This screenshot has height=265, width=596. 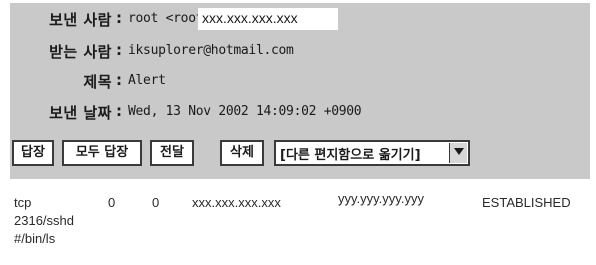 What do you see at coordinates (23, 202) in the screenshot?
I see `conn-proto: tcp` at bounding box center [23, 202].